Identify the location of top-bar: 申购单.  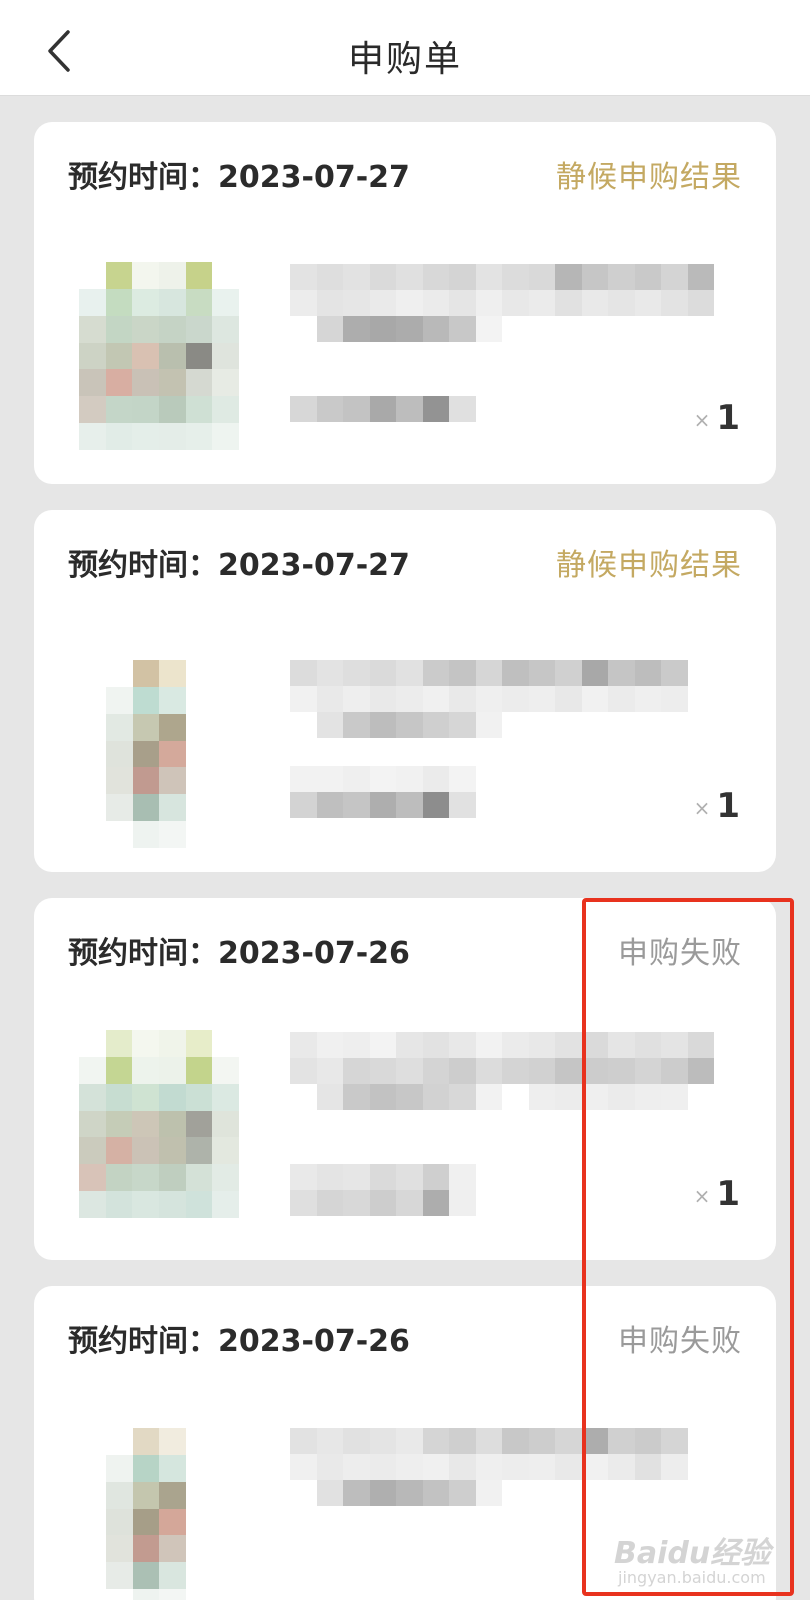
(405, 48).